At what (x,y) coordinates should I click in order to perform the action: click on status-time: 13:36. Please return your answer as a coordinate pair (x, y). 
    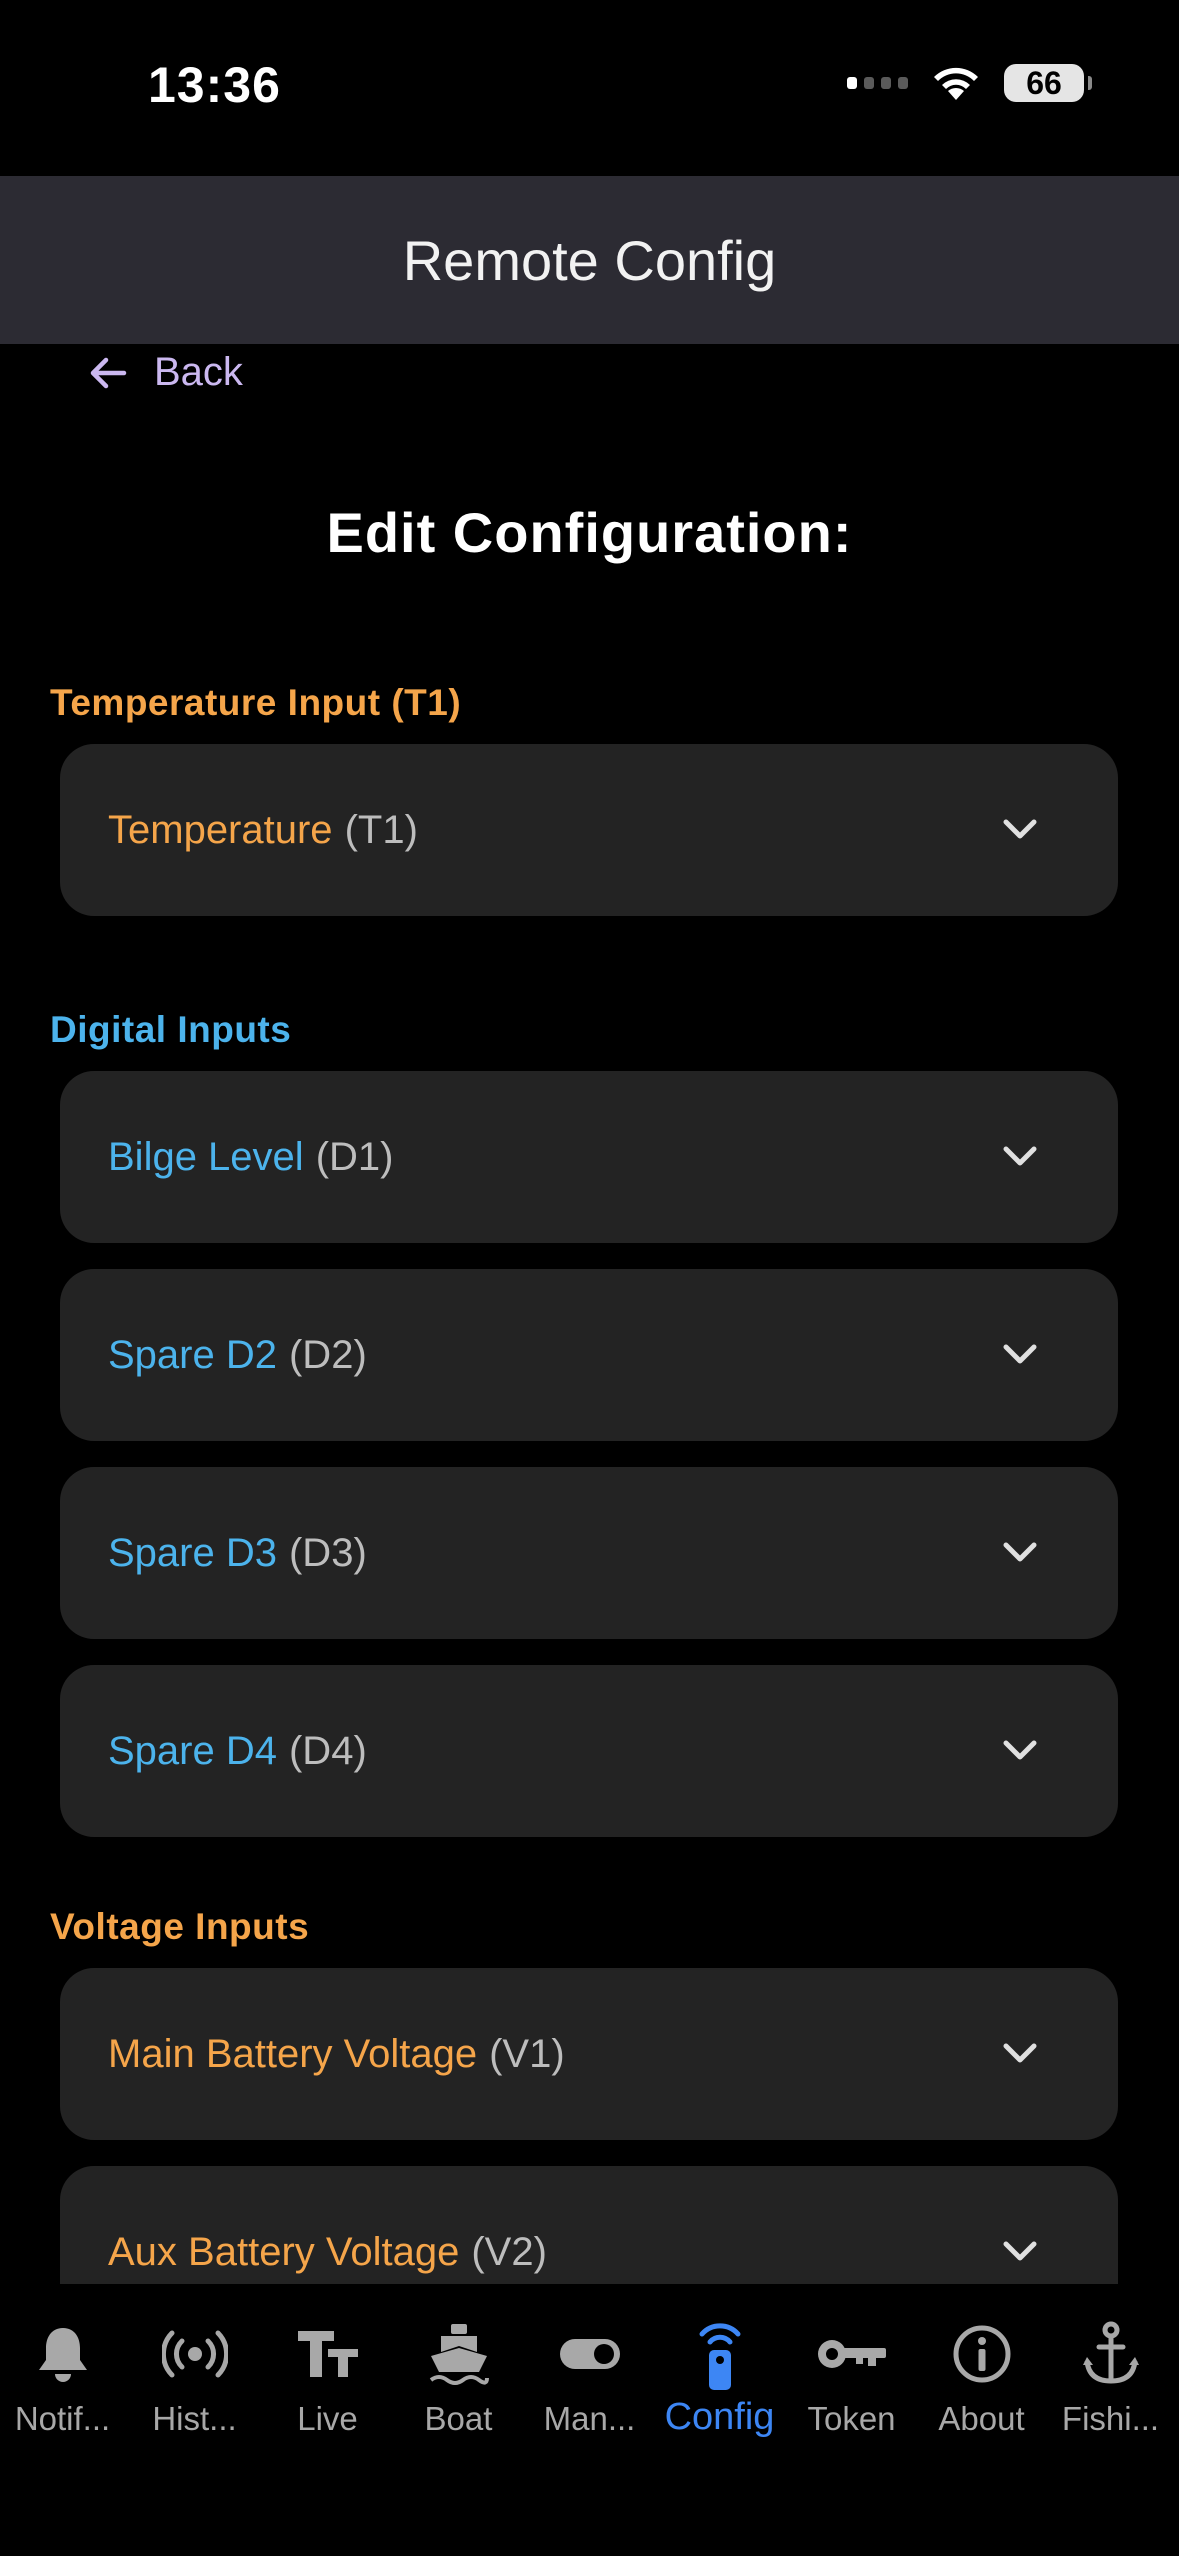
    Looking at the image, I should click on (214, 85).